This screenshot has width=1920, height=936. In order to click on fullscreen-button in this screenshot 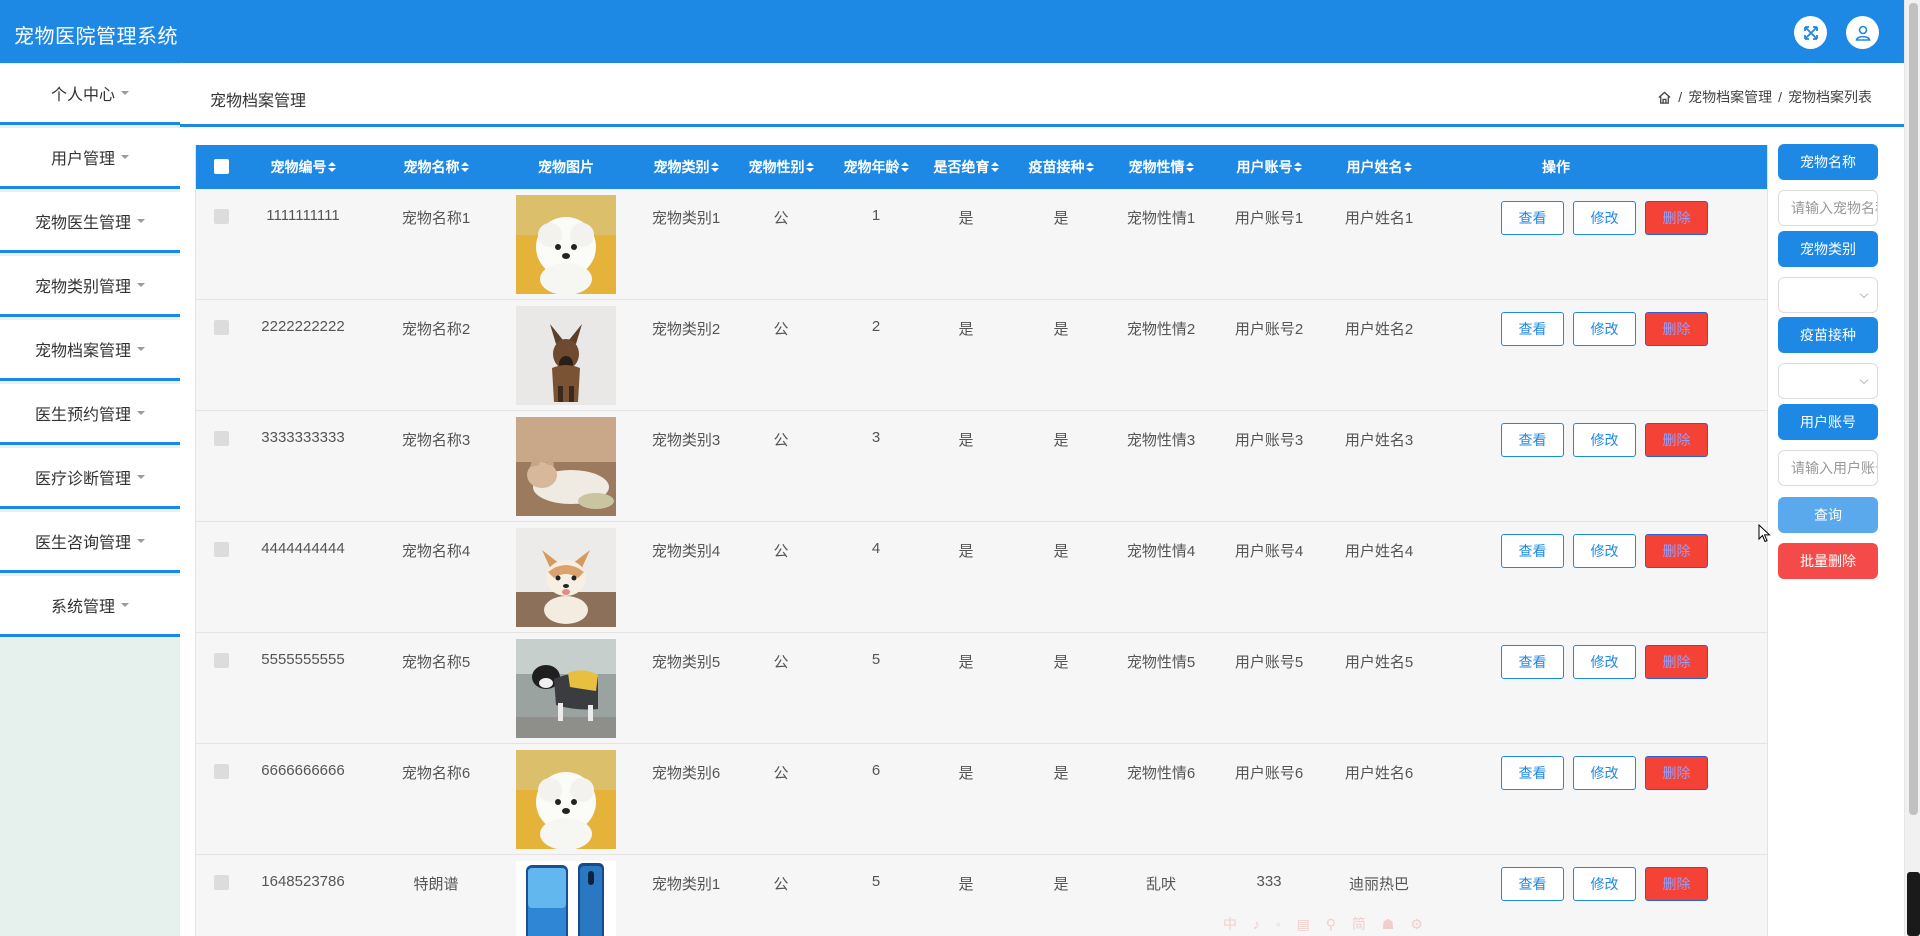, I will do `click(1810, 32)`.